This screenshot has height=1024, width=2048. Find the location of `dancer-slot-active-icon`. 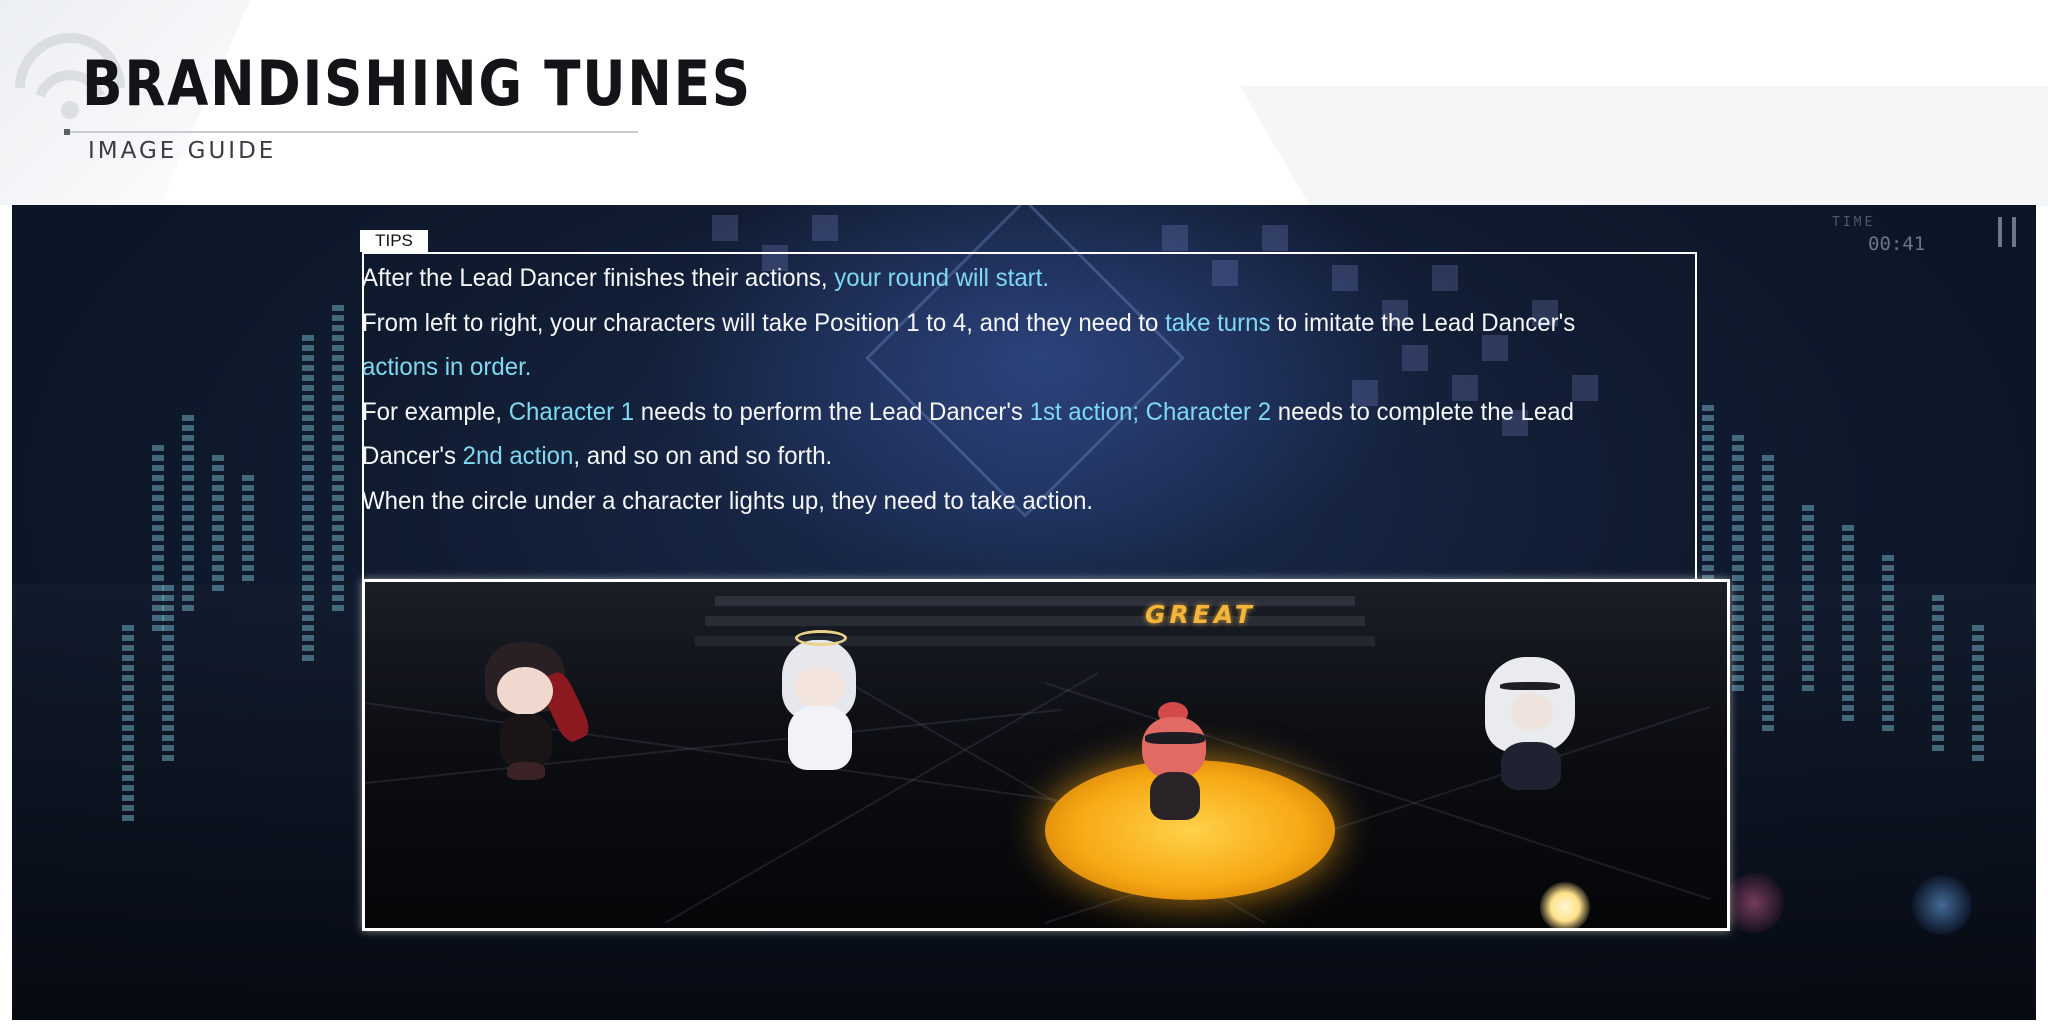

dancer-slot-active-icon is located at coordinates (1565, 905).